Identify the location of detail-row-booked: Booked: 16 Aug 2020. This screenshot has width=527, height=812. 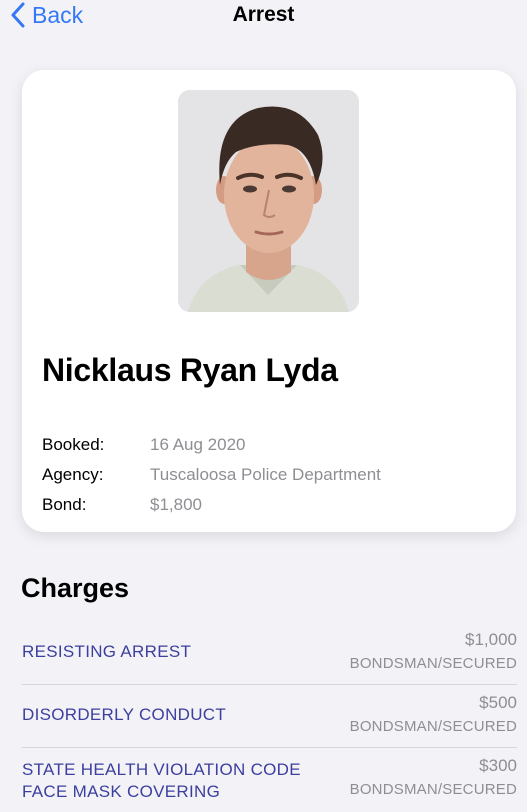
(211, 445).